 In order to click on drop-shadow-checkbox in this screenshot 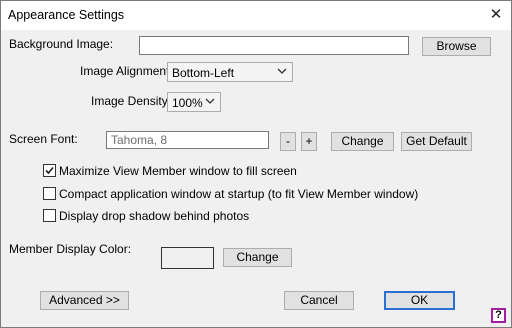, I will do `click(49, 215)`.